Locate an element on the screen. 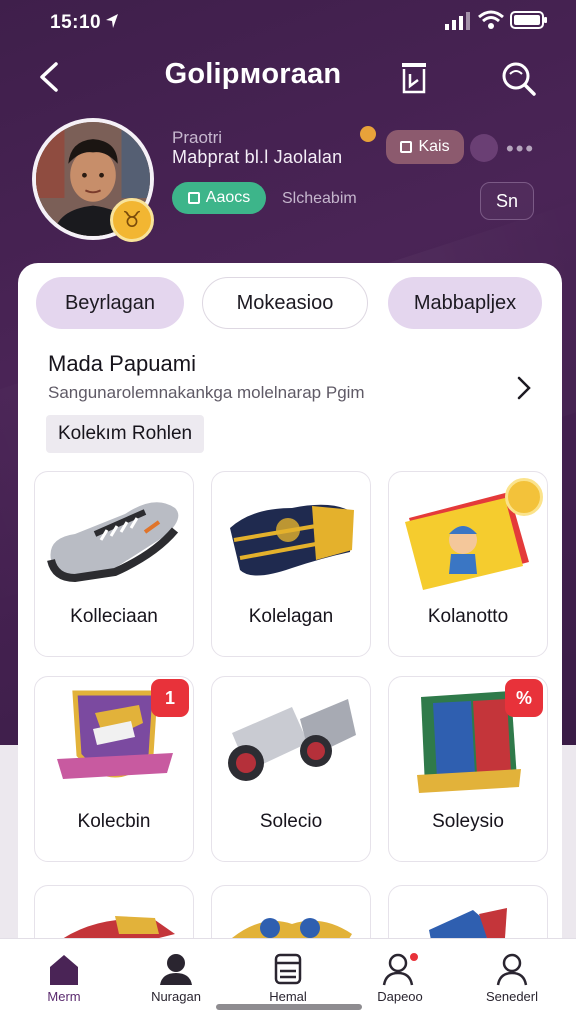 The width and height of the screenshot is (576, 1024). nav-label: Dapeoo is located at coordinates (400, 996).